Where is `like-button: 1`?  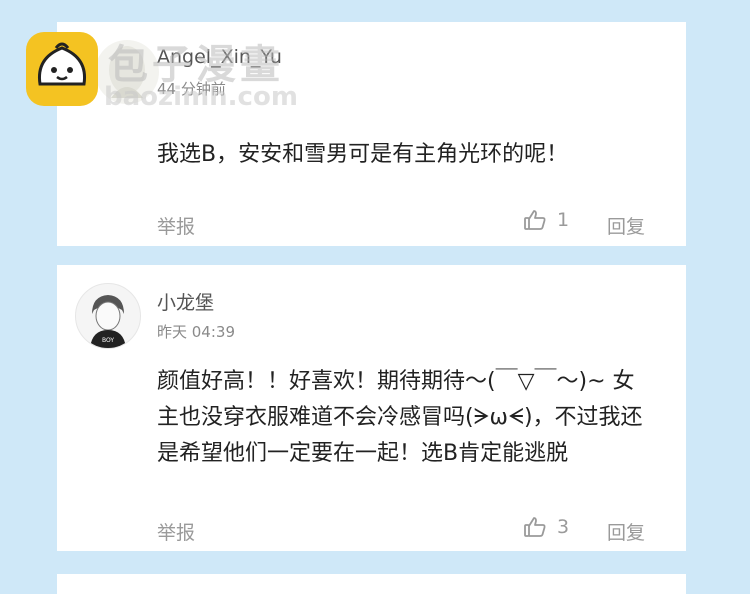
like-button: 1 is located at coordinates (546, 220).